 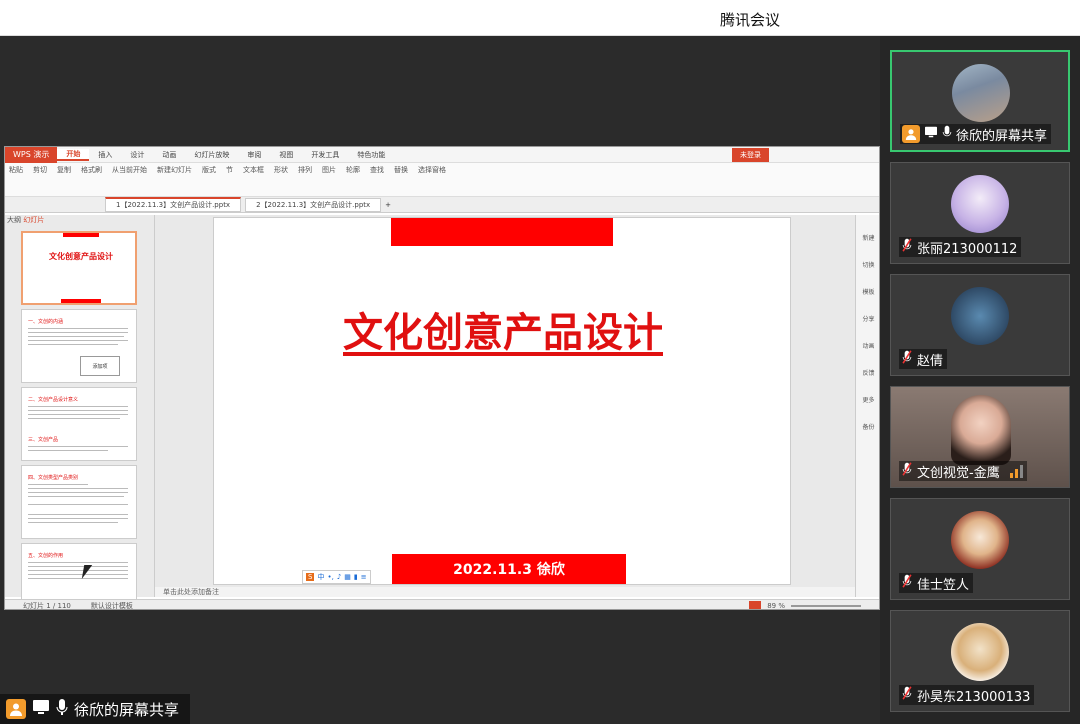 What do you see at coordinates (100, 366) in the screenshot?
I see `thumb2-button: 添加项` at bounding box center [100, 366].